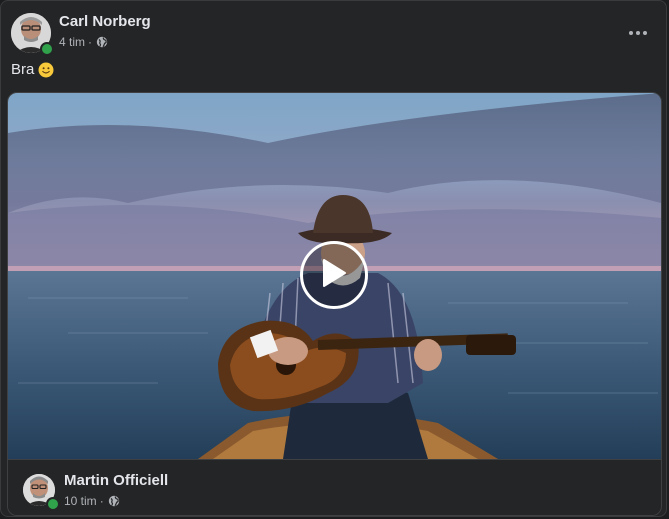 This screenshot has height=519, width=669. Describe the element at coordinates (23, 69) in the screenshot. I see `post-message-text: Bra` at that location.